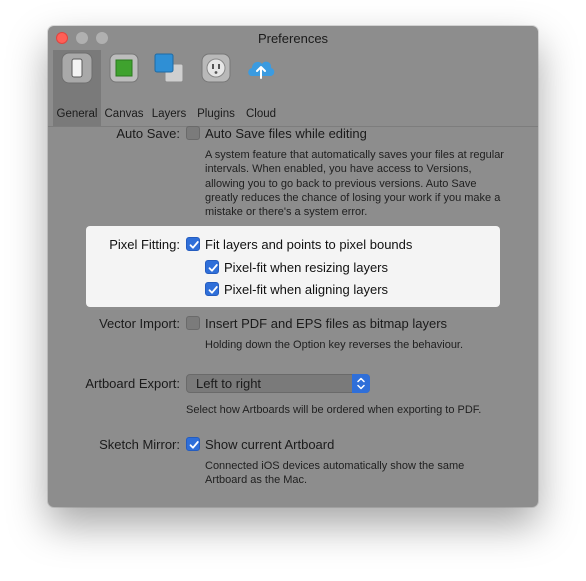  What do you see at coordinates (278, 383) in the screenshot?
I see `artboard-export-select: Left to right` at bounding box center [278, 383].